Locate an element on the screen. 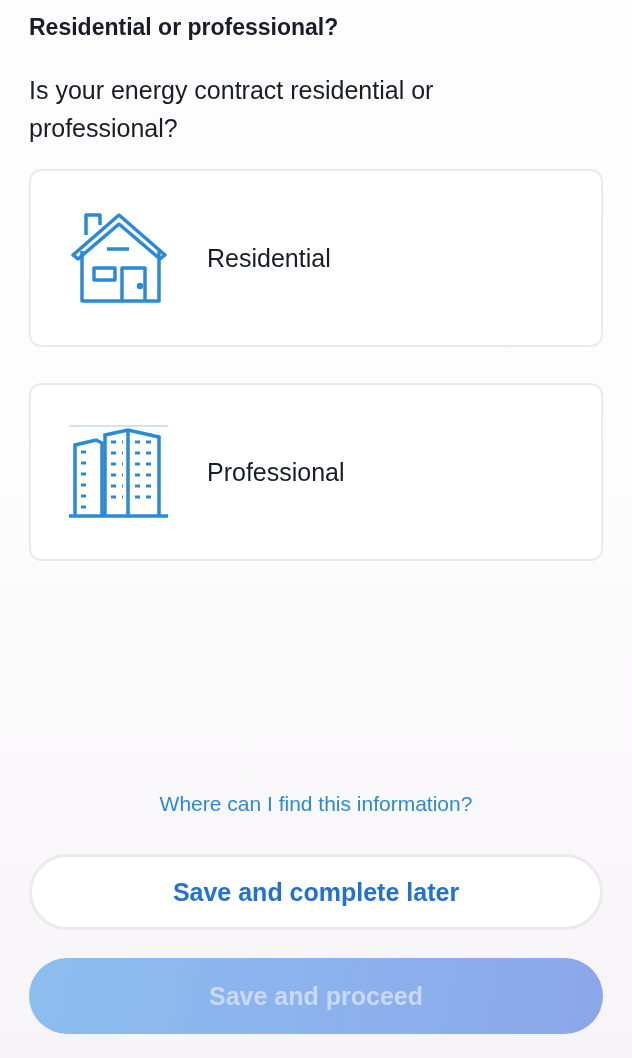  option-label: Professional is located at coordinates (276, 472).